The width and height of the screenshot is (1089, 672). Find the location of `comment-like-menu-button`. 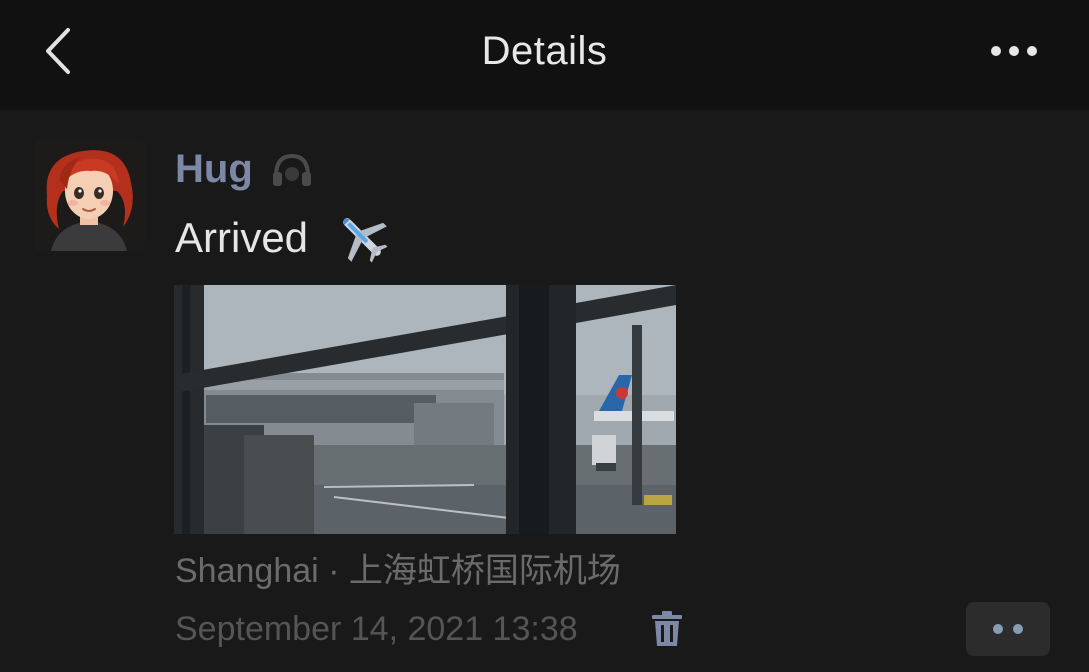

comment-like-menu-button is located at coordinates (1008, 629).